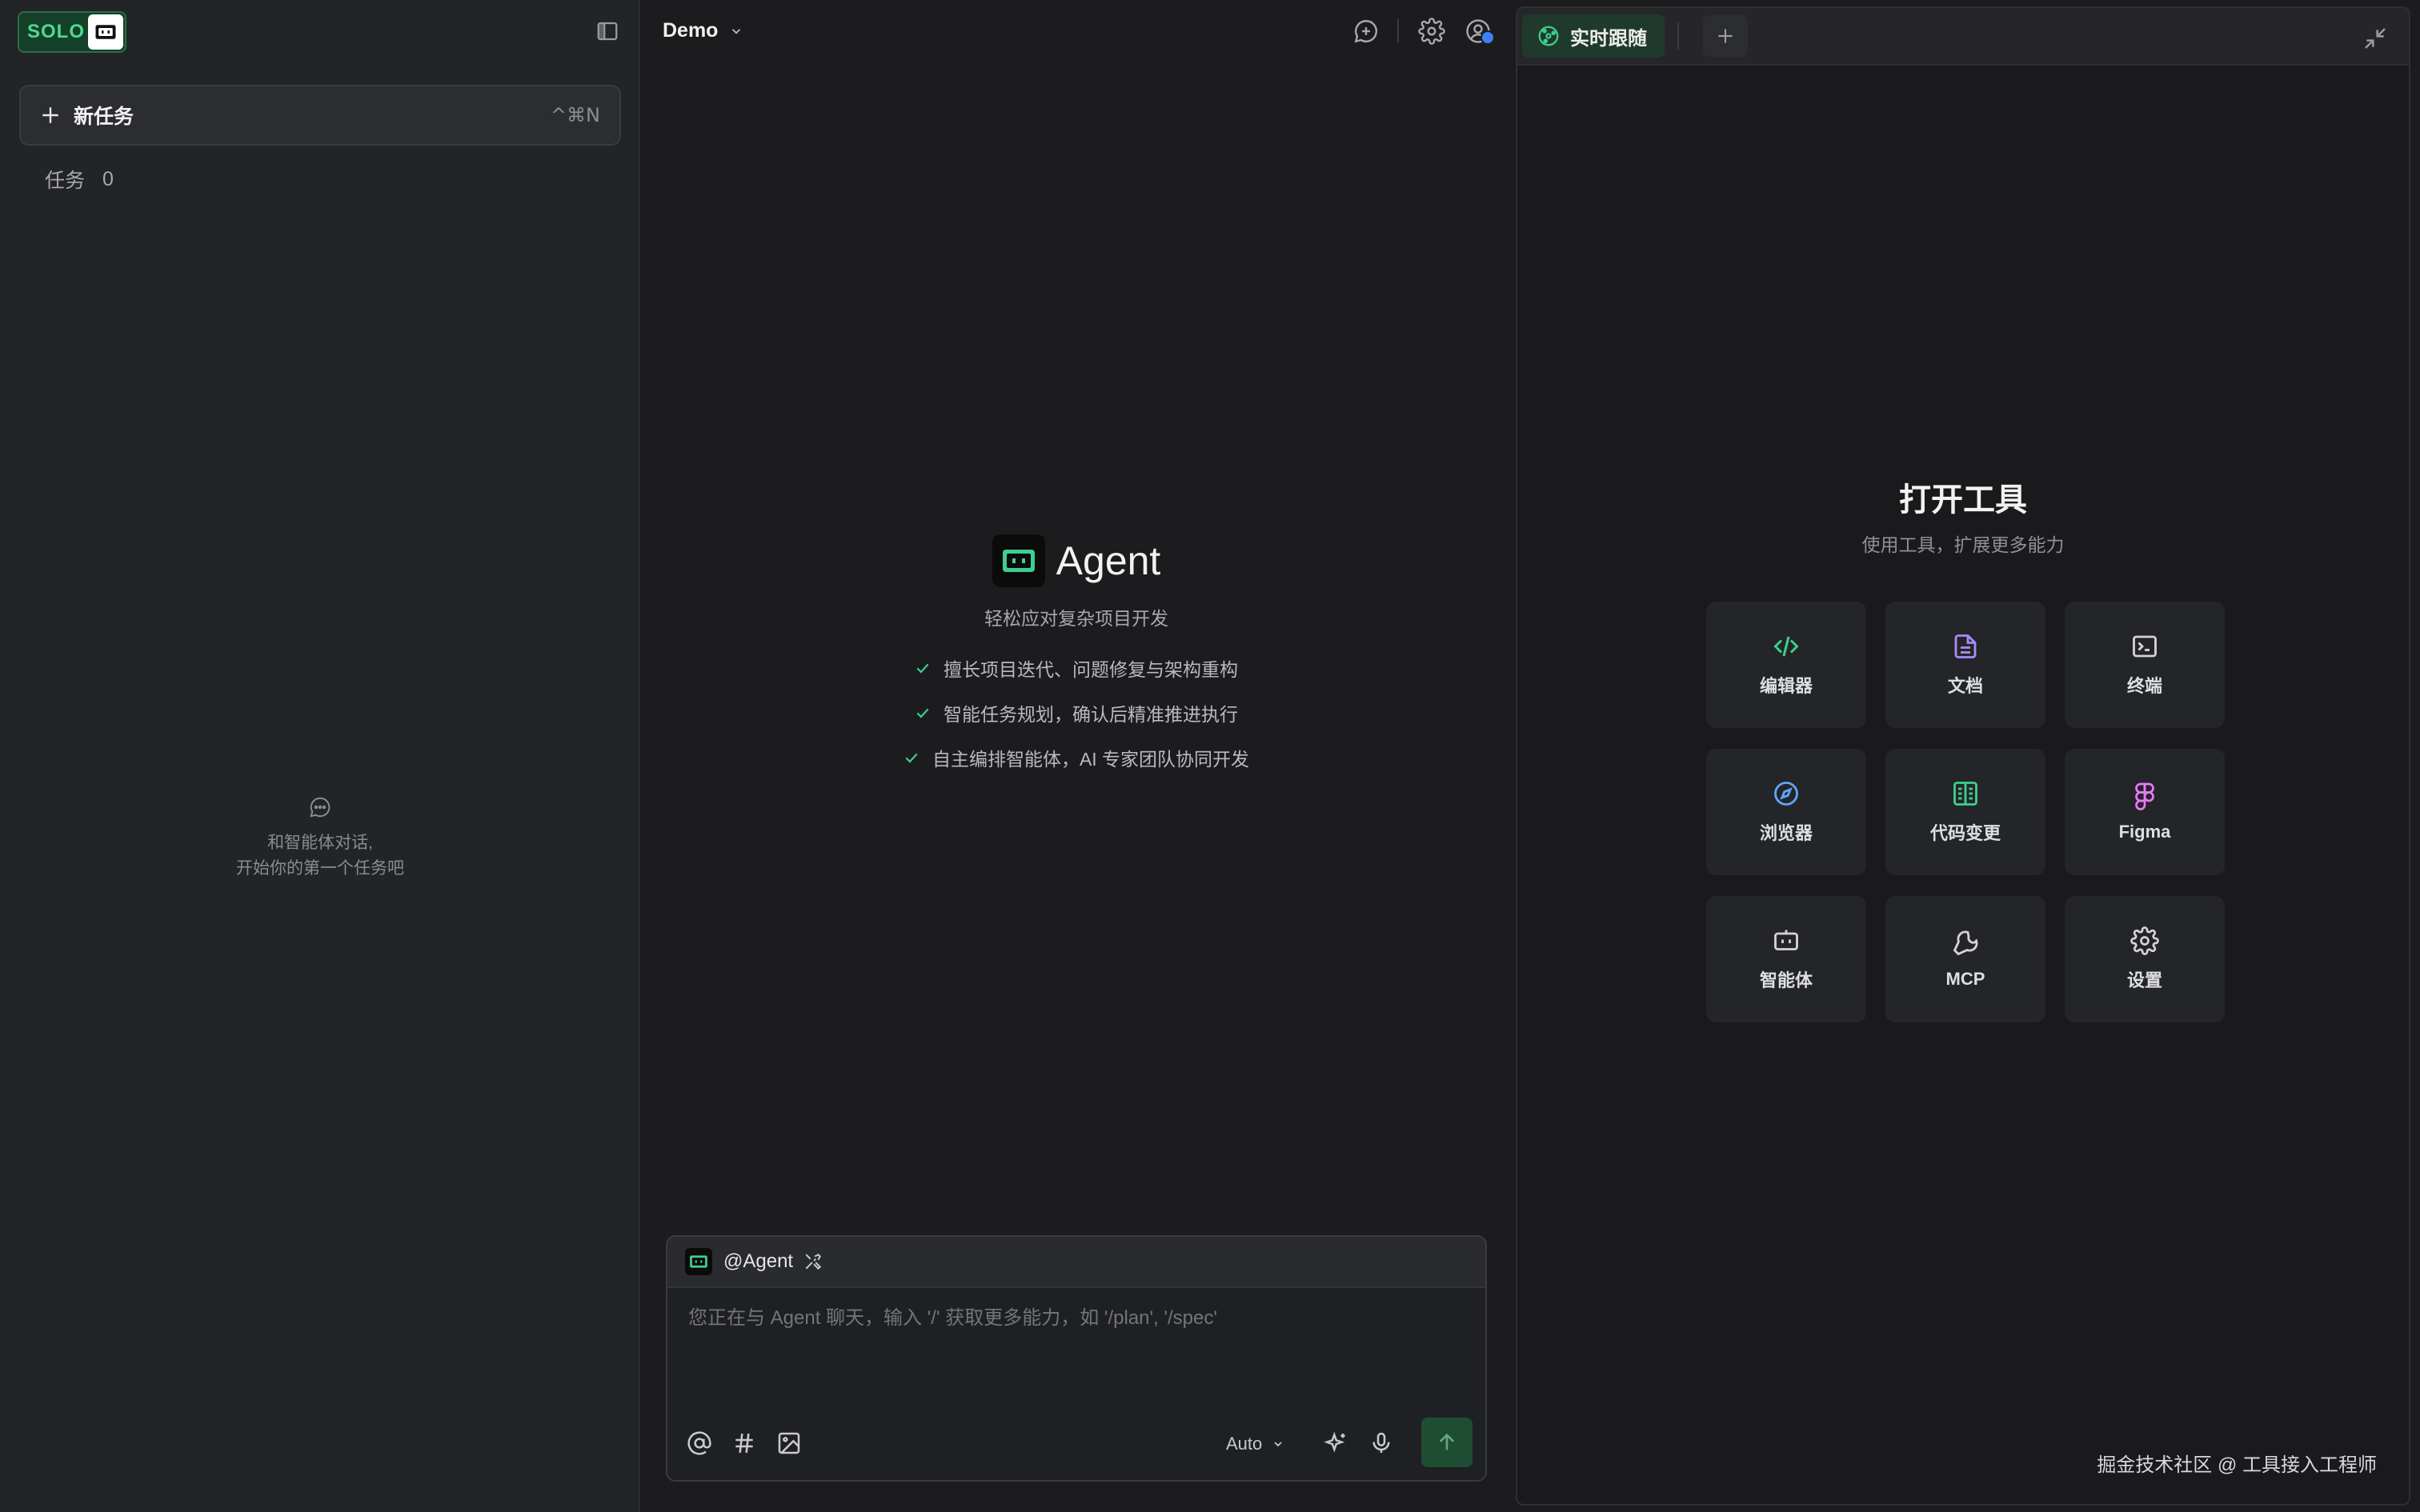  Describe the element at coordinates (320, 807) in the screenshot. I see `chat-bubble-icon` at that location.